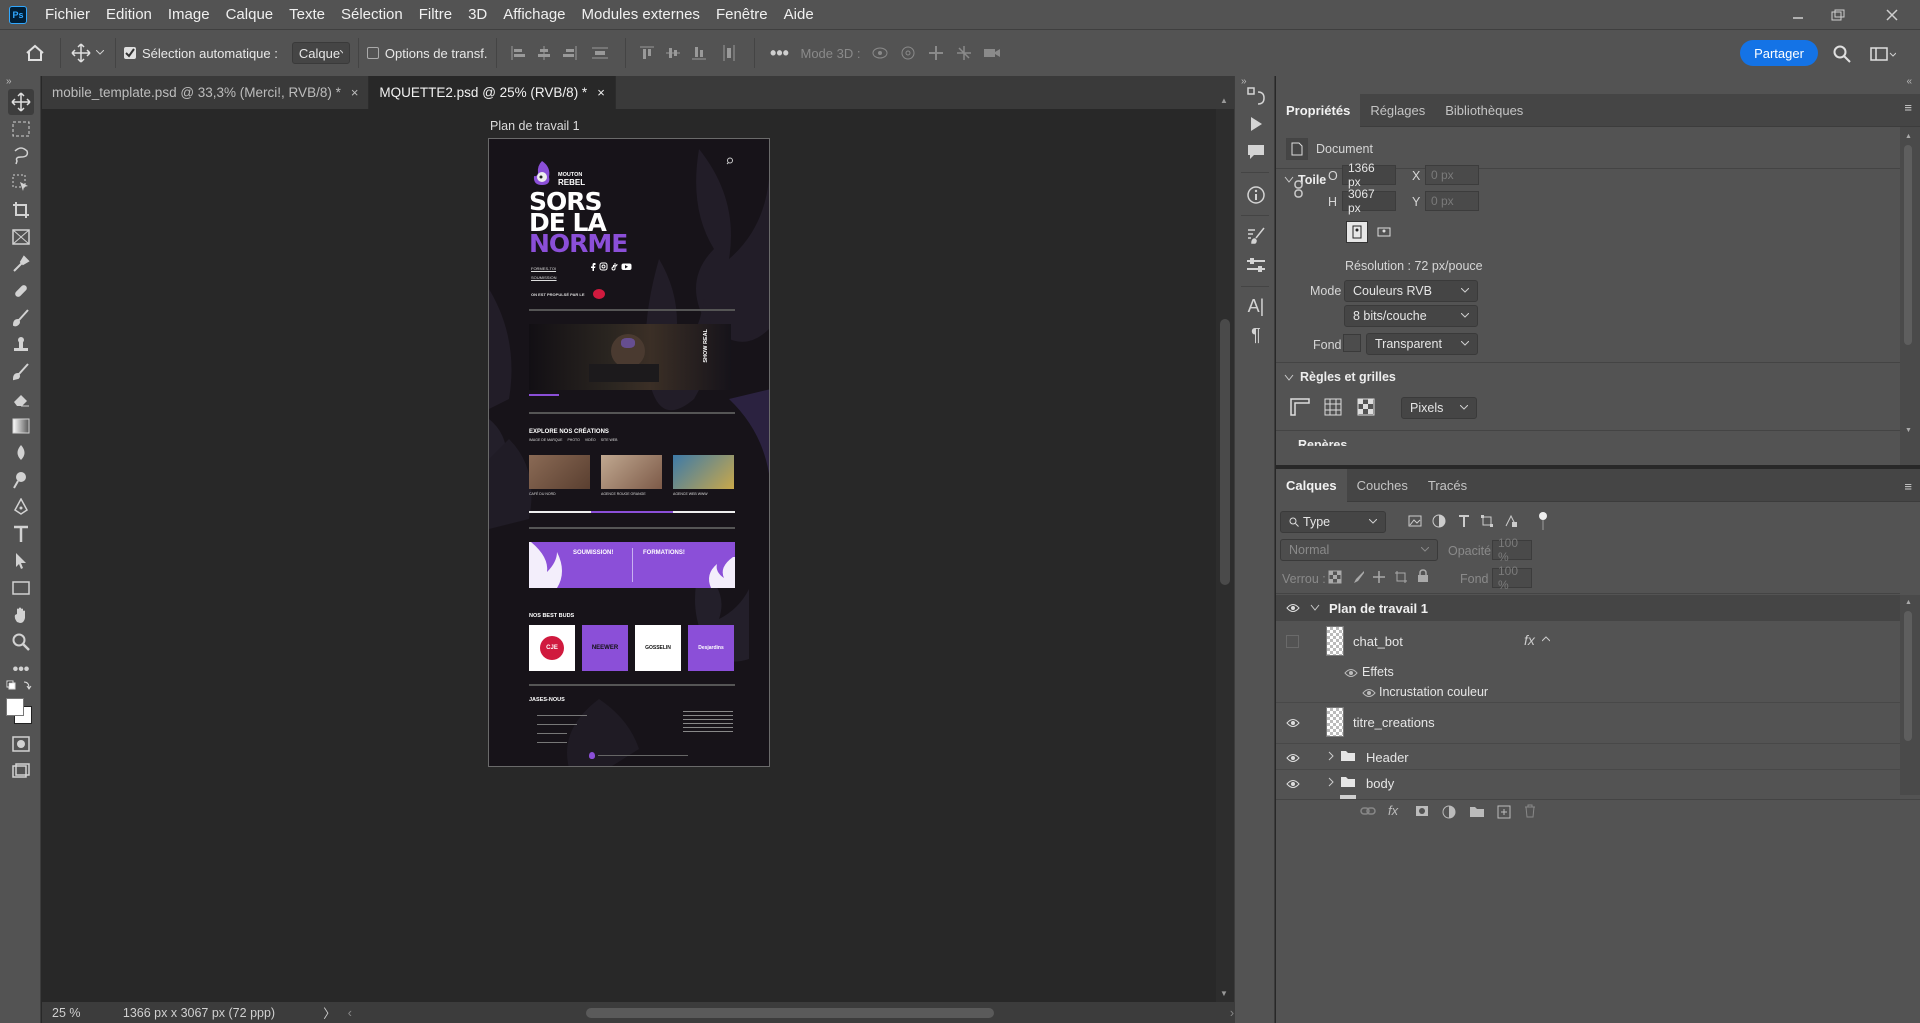  I want to click on chevron-up-icon, so click(1546, 639).